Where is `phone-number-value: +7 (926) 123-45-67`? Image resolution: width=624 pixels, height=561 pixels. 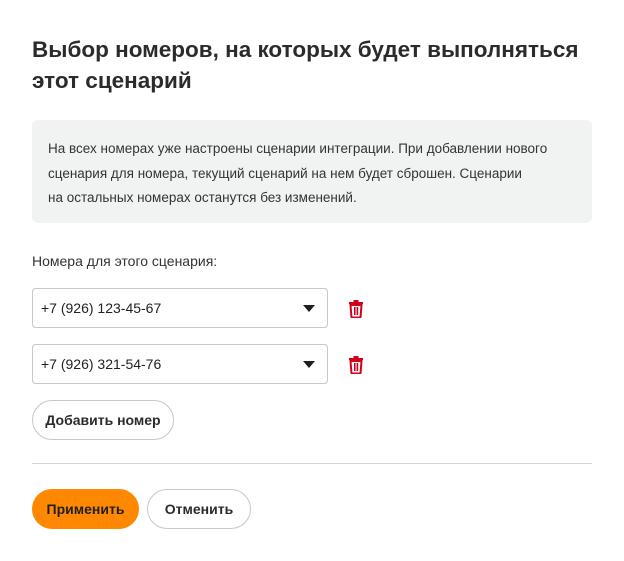 phone-number-value: +7 (926) 123-45-67 is located at coordinates (101, 308).